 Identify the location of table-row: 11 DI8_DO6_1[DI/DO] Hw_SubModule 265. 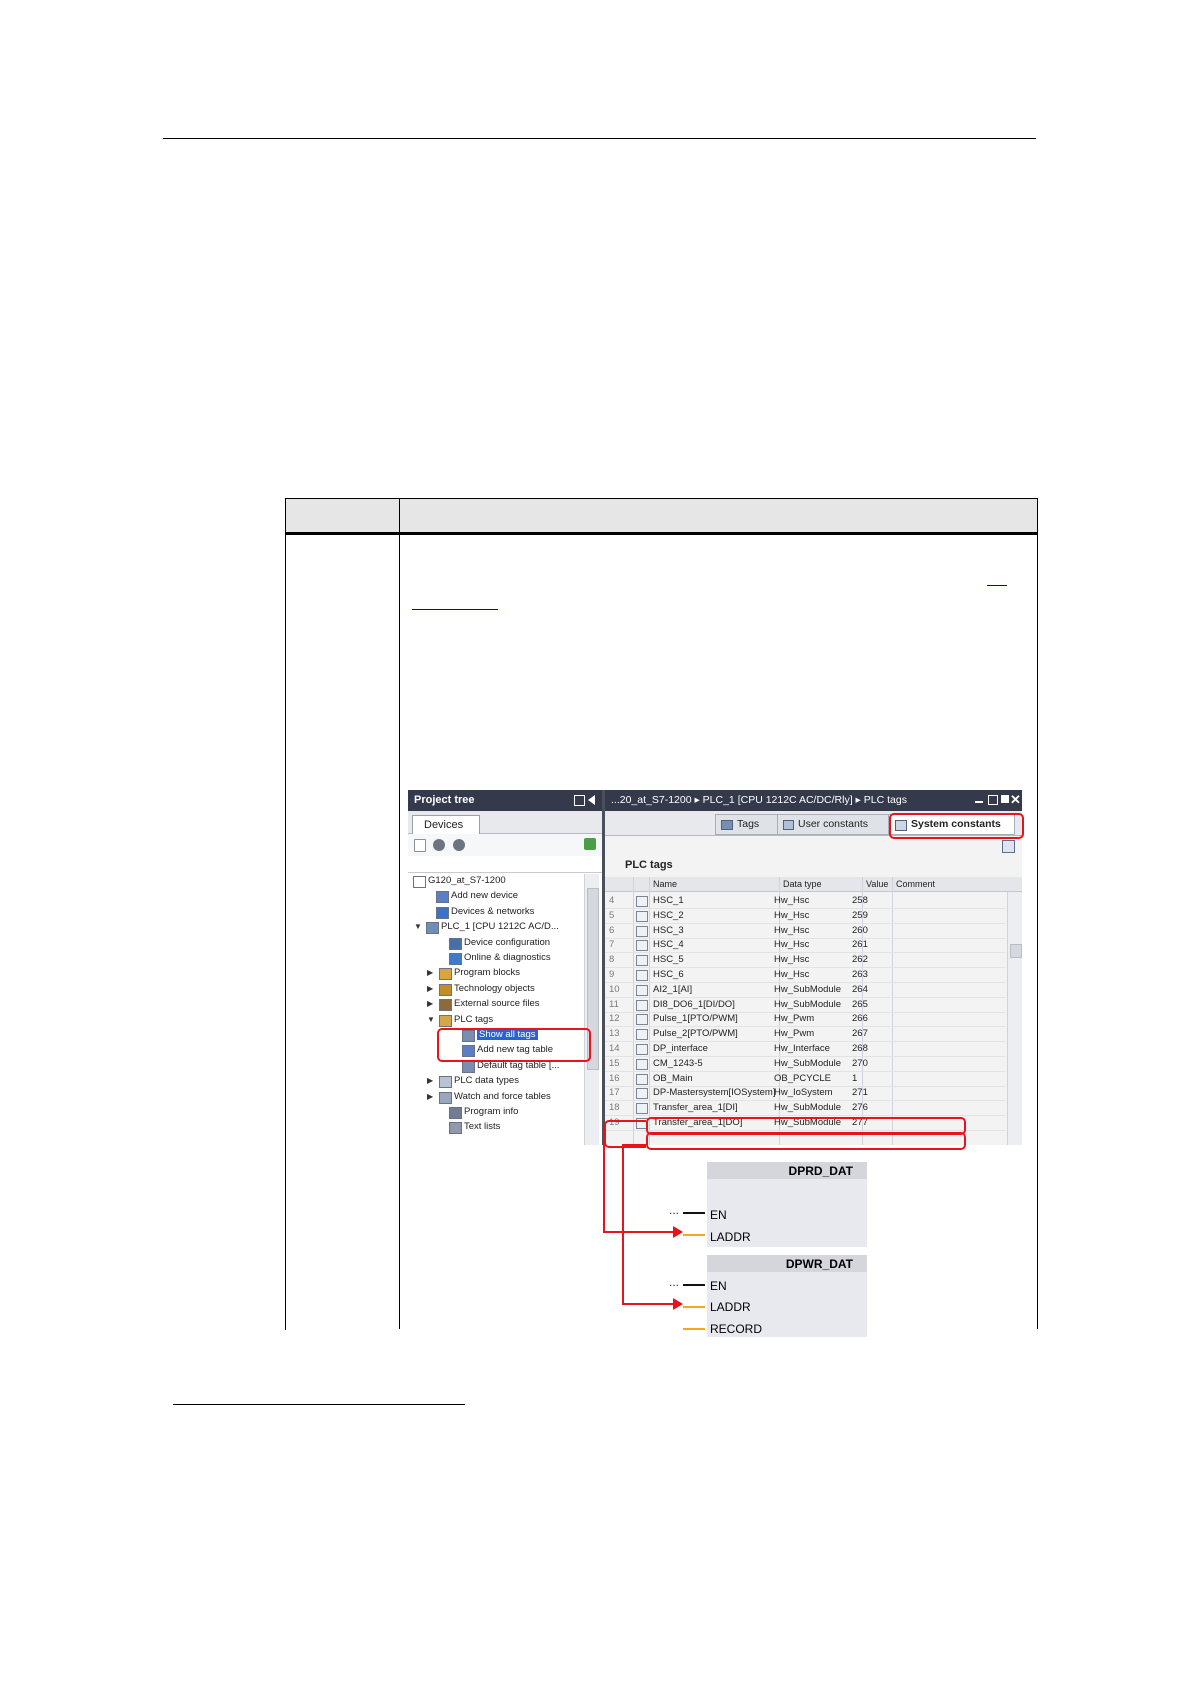
(805, 1005).